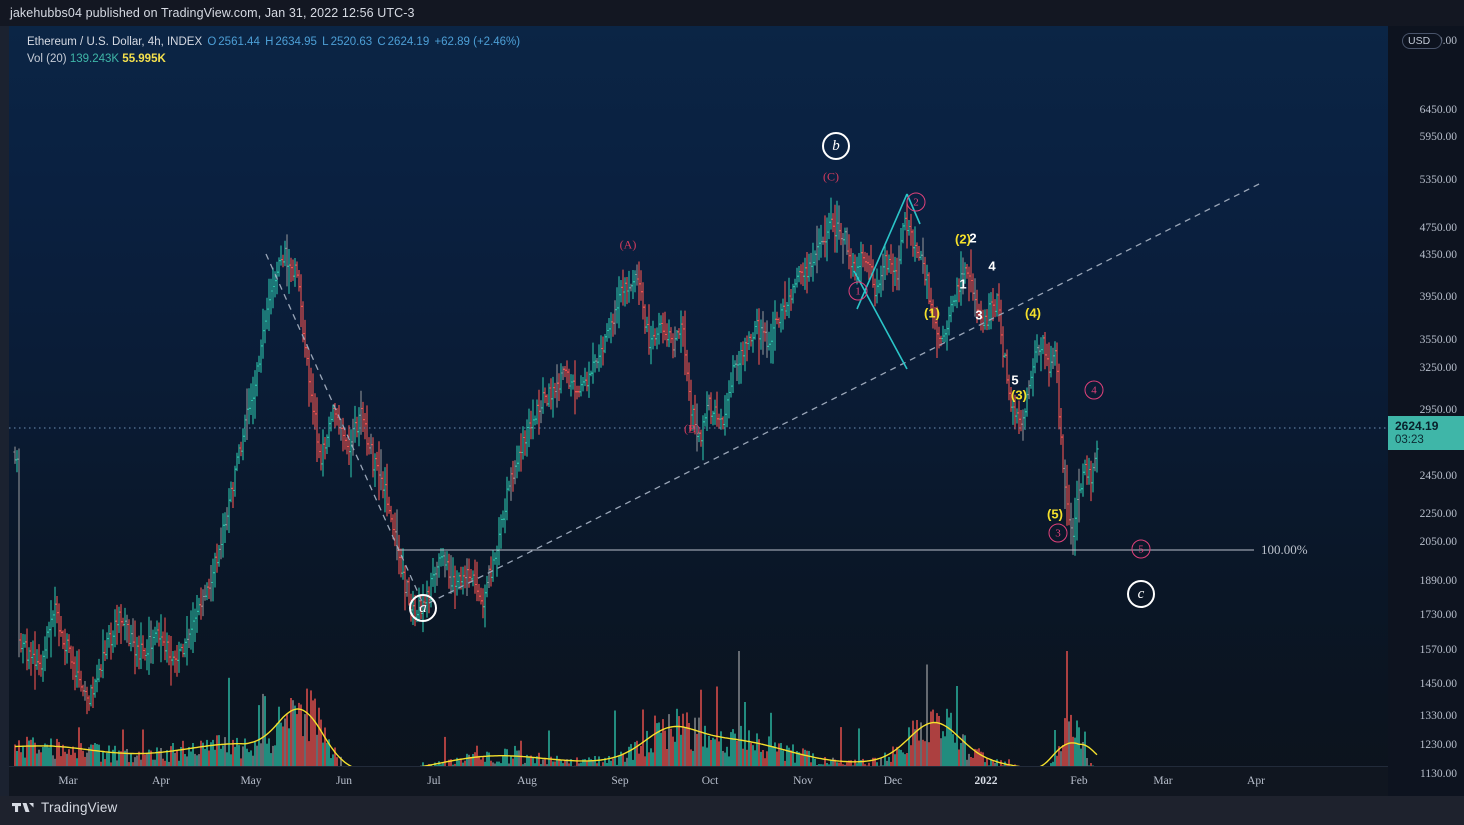  What do you see at coordinates (803, 781) in the screenshot?
I see `time-tick: Nov` at bounding box center [803, 781].